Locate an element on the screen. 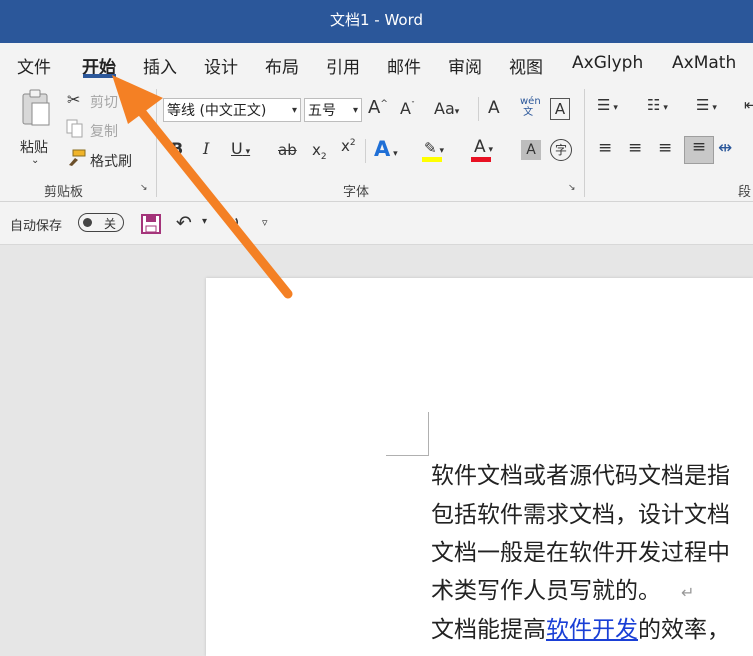 This screenshot has height=656, width=753. arrow-shaft is located at coordinates (210, 197).